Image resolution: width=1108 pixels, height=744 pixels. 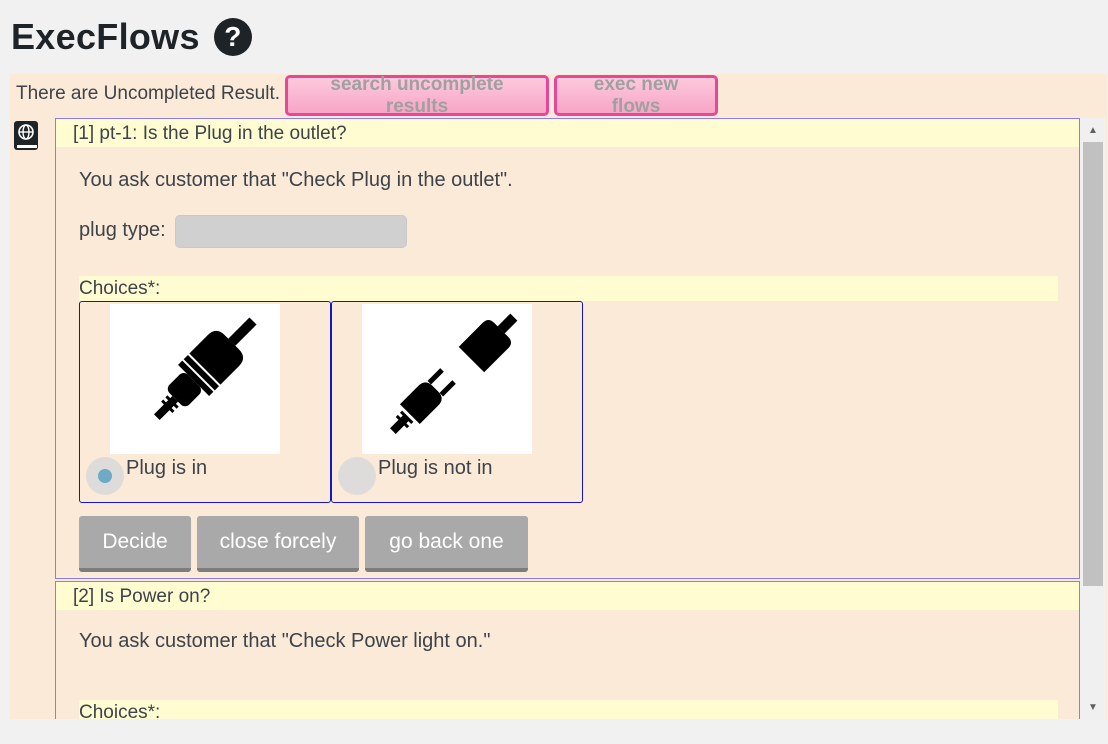 What do you see at coordinates (135, 544) in the screenshot?
I see `decide-button: Decide` at bounding box center [135, 544].